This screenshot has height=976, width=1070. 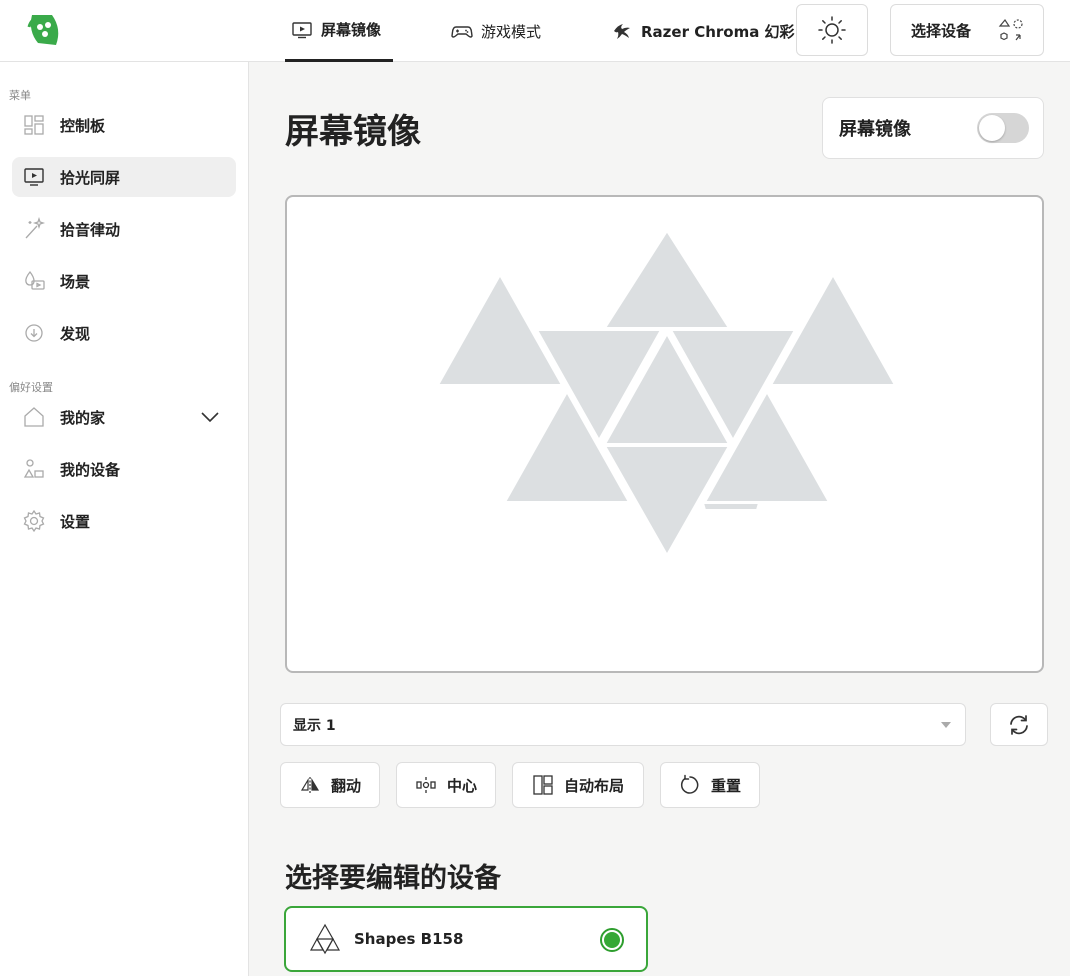 I want to click on auto-layout-button: 自动布局, so click(x=578, y=785).